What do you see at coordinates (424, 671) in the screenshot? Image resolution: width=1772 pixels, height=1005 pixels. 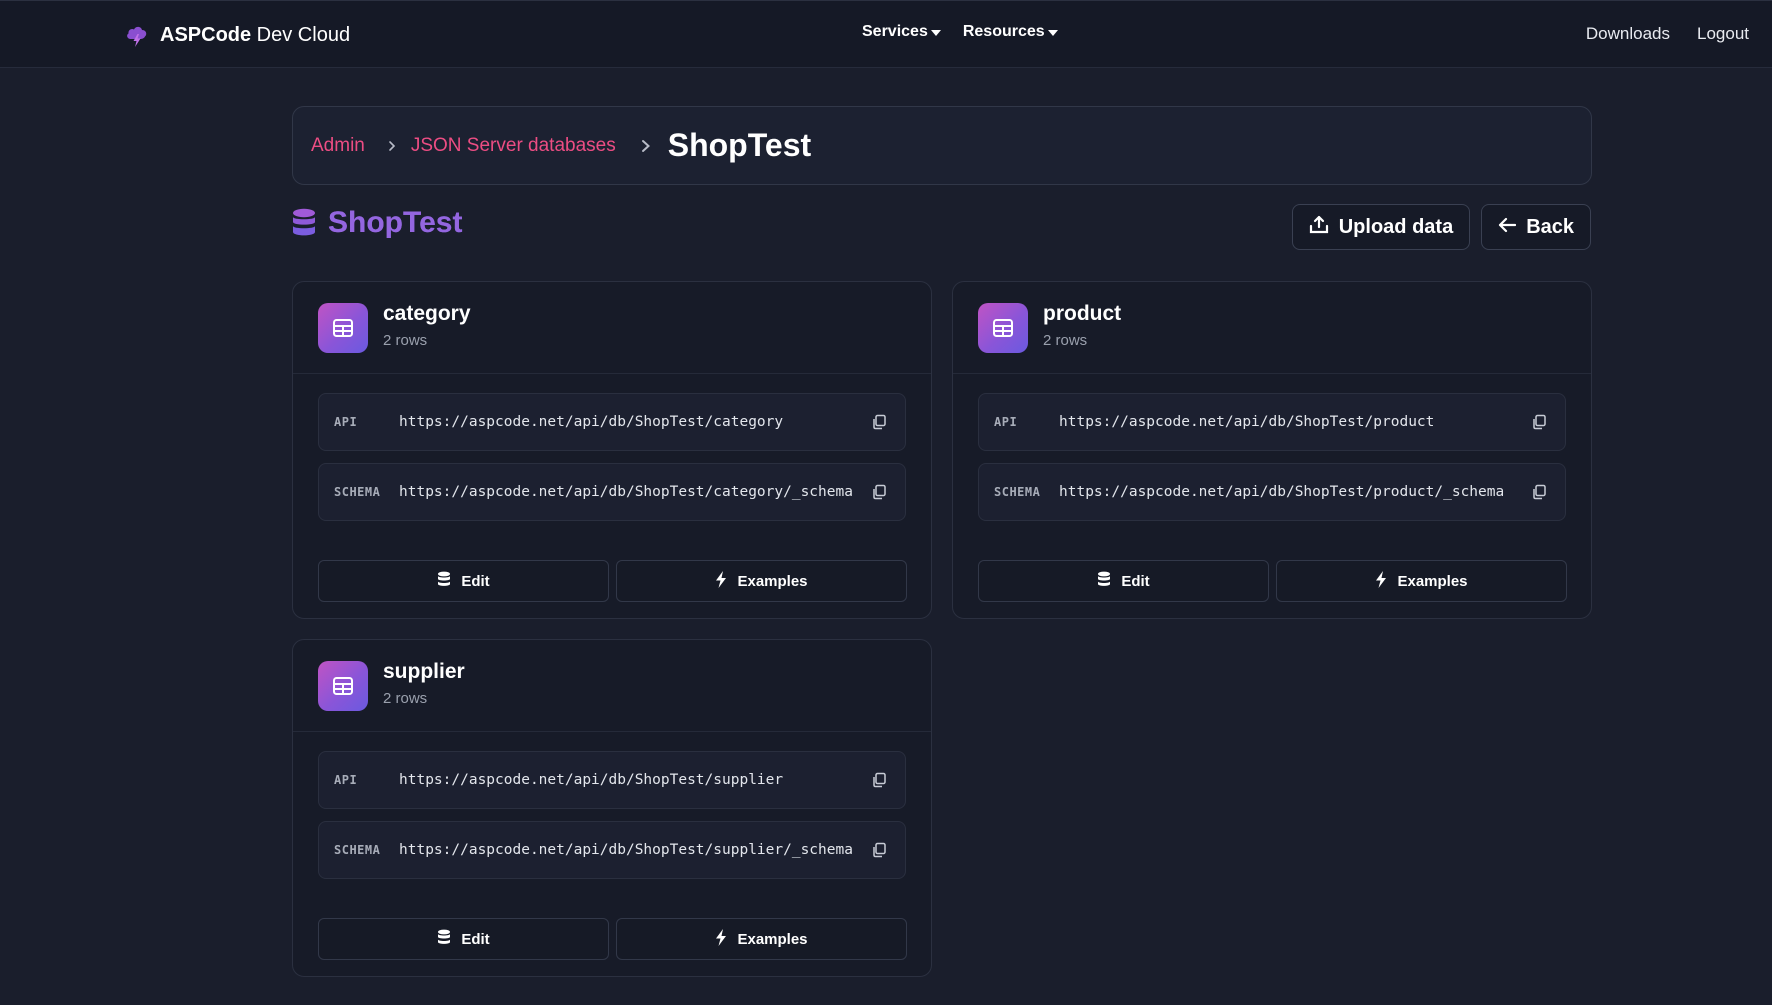 I see `table-name: supplier` at bounding box center [424, 671].